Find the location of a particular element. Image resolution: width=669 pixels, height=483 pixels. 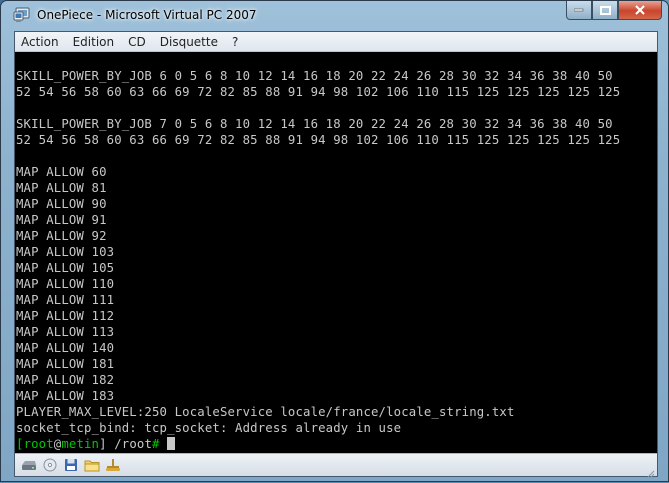

prompt-host: metin is located at coordinates (80, 444).